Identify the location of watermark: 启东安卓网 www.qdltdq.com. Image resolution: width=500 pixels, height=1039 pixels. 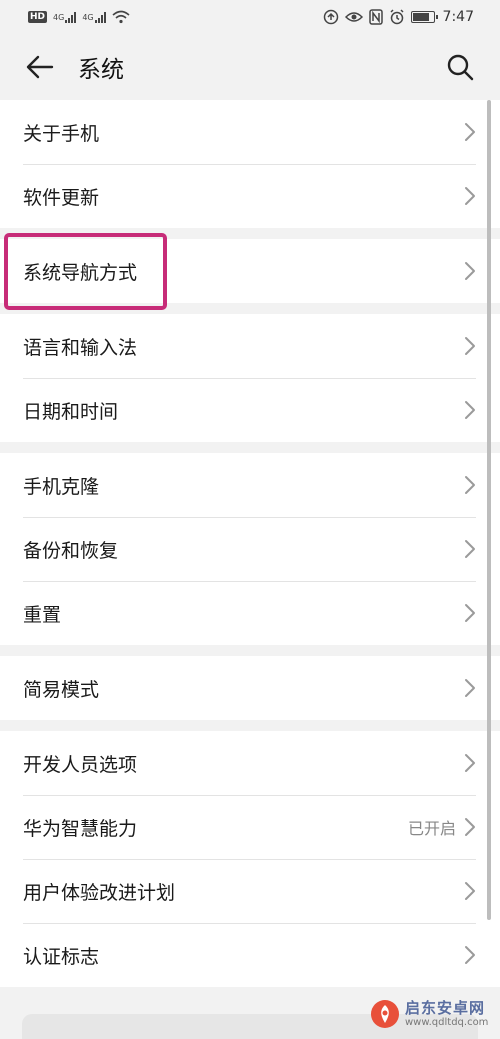
(433, 1014).